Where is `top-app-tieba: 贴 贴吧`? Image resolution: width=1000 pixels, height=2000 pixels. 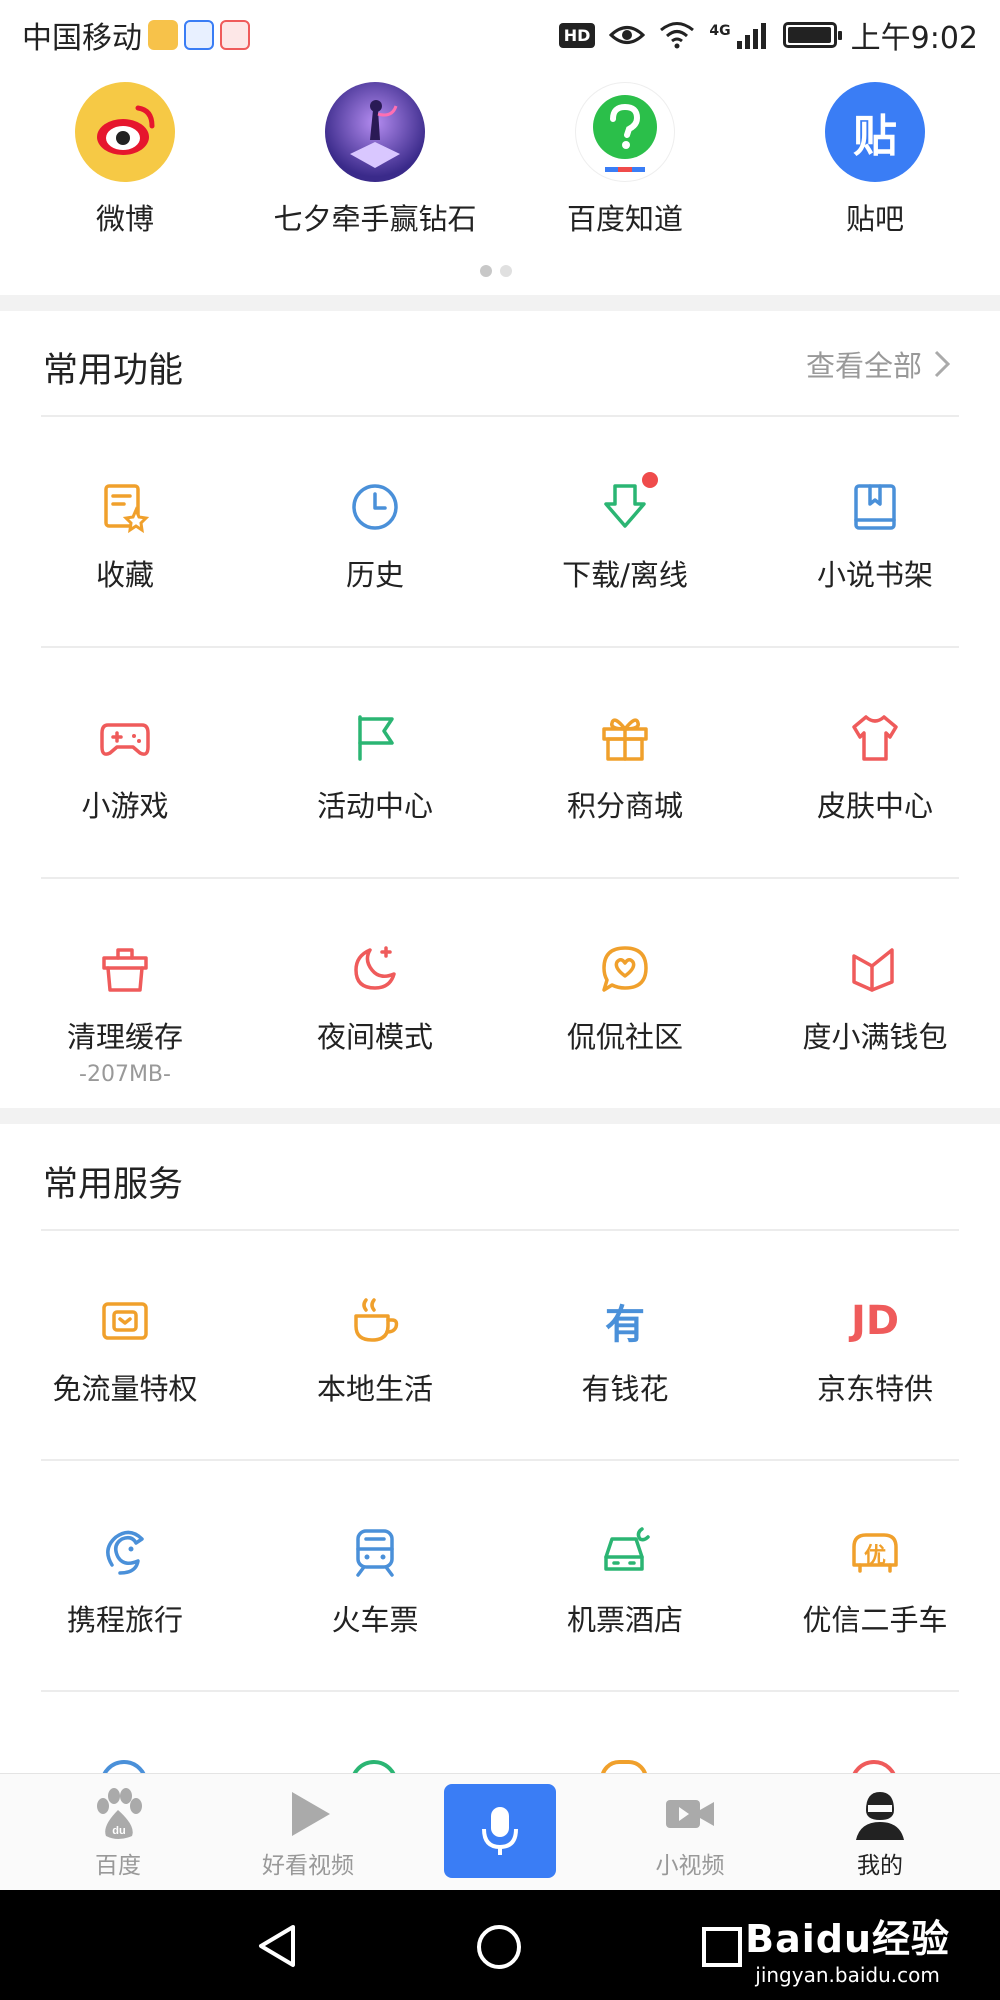
top-app-tieba: 贴 贴吧 is located at coordinates (875, 160).